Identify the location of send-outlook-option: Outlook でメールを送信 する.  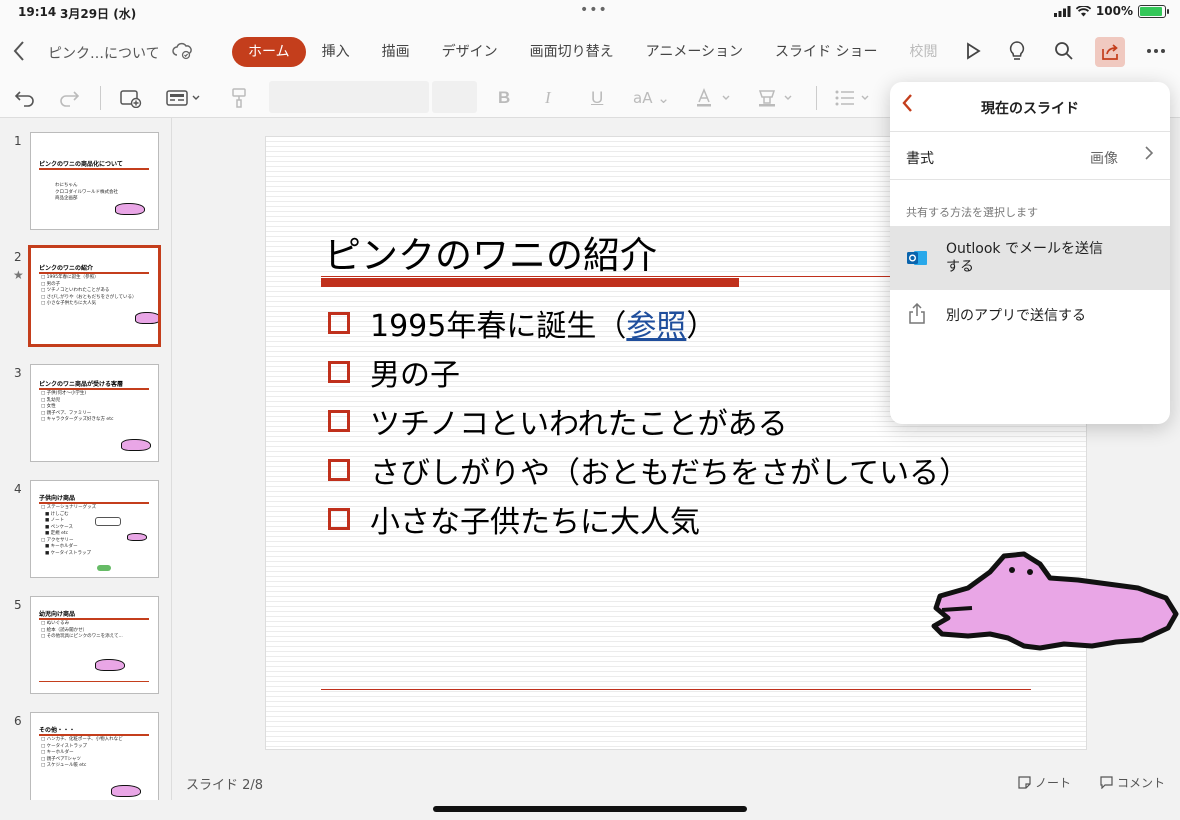
(1030, 258).